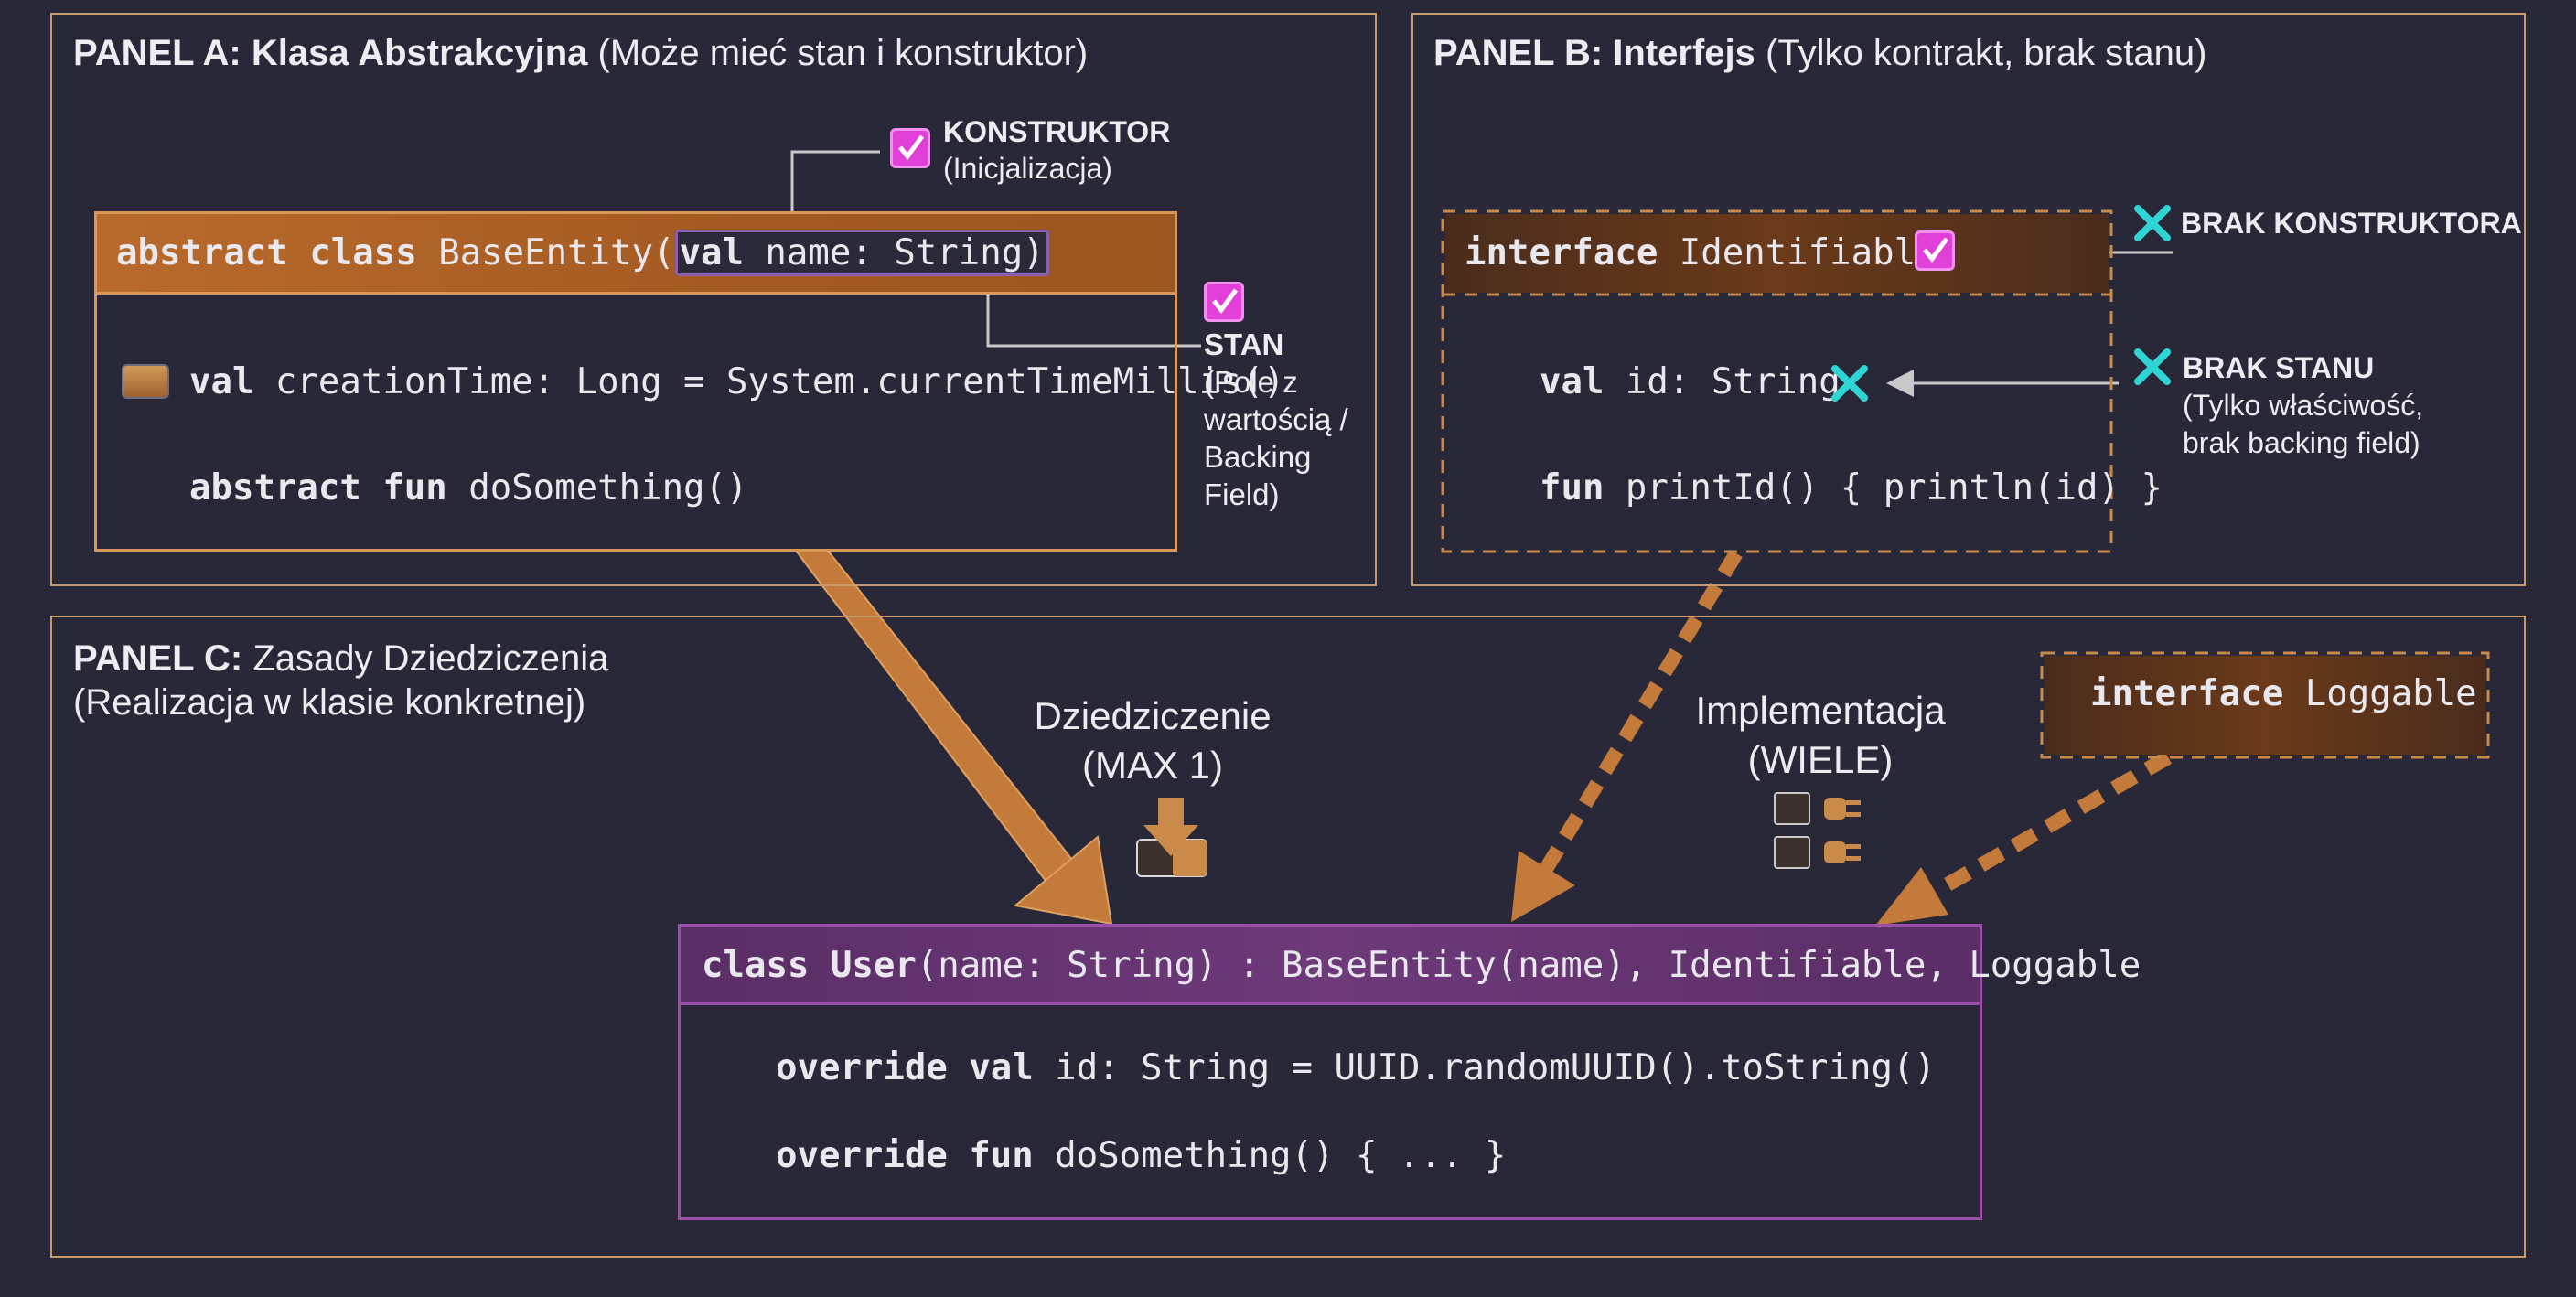 The height and width of the screenshot is (1297, 2576). I want to click on identifiable-name: Identifiable, so click(1798, 252).